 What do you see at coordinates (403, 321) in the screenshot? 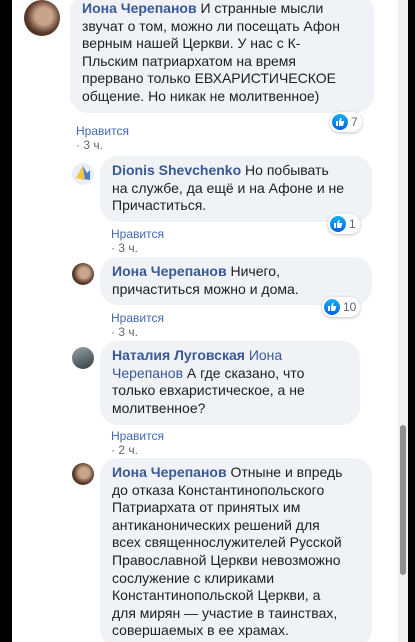
I see `scrollbar` at bounding box center [403, 321].